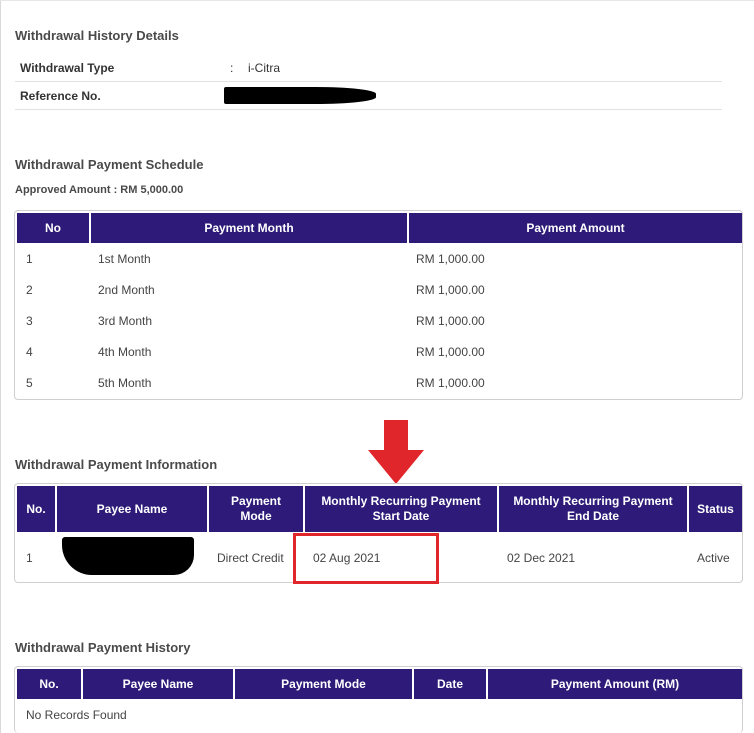 The height and width of the screenshot is (733, 754). I want to click on empty-state-text: No Records Found, so click(76, 715).